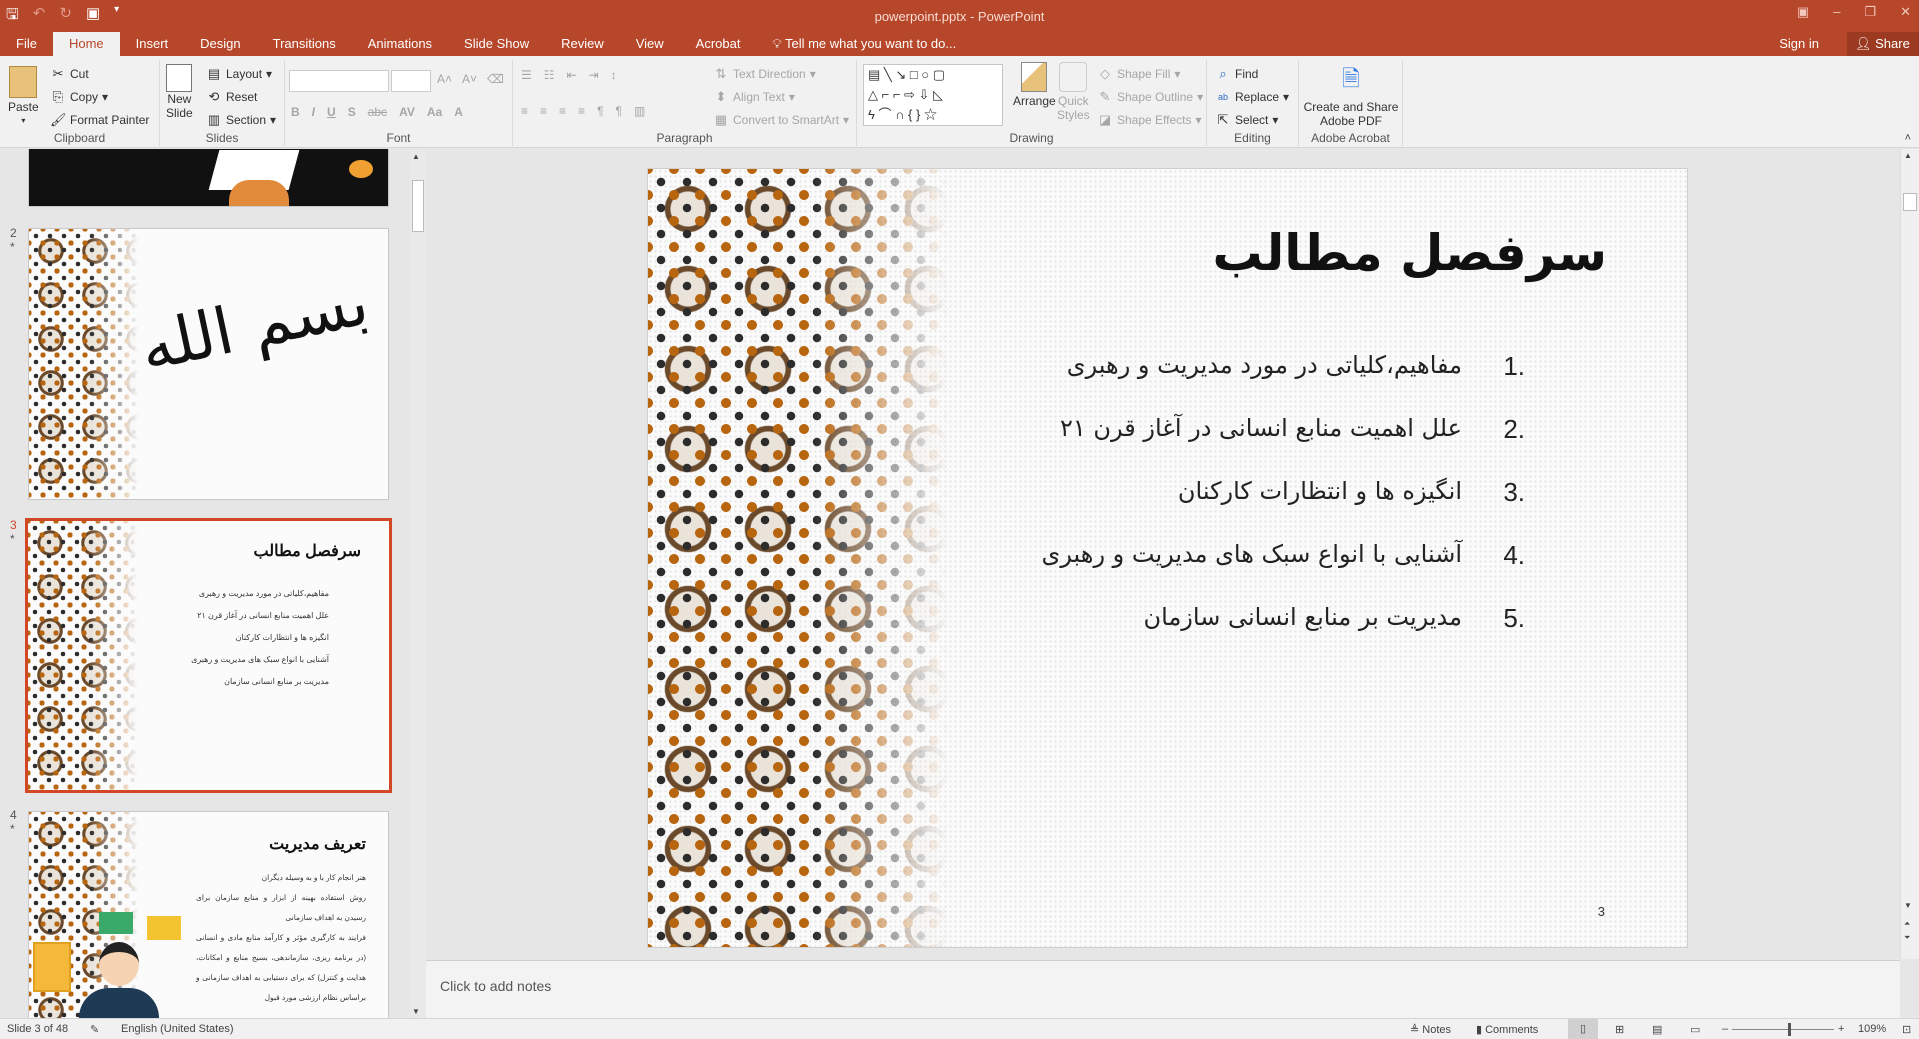 The width and height of the screenshot is (1919, 1039). What do you see at coordinates (1247, 120) in the screenshot?
I see `select-button: ⇱ Select ▾` at bounding box center [1247, 120].